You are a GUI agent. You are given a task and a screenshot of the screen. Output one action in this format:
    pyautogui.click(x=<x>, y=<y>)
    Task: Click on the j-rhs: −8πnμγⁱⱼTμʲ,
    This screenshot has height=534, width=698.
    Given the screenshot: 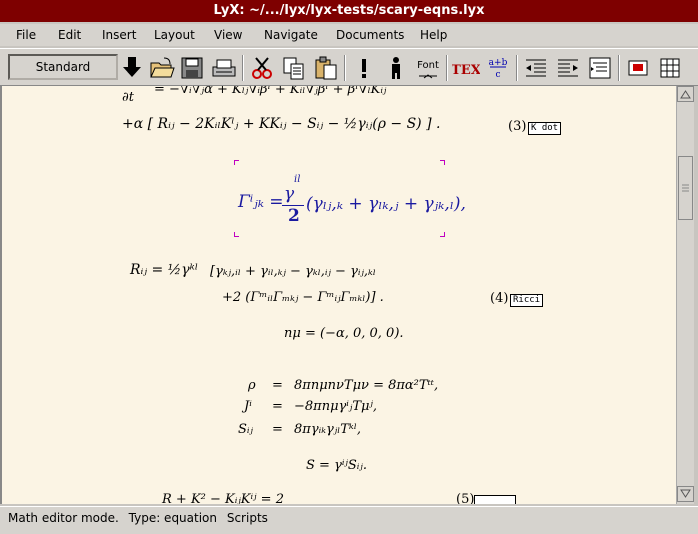 What is the action you would take?
    pyautogui.click(x=336, y=406)
    